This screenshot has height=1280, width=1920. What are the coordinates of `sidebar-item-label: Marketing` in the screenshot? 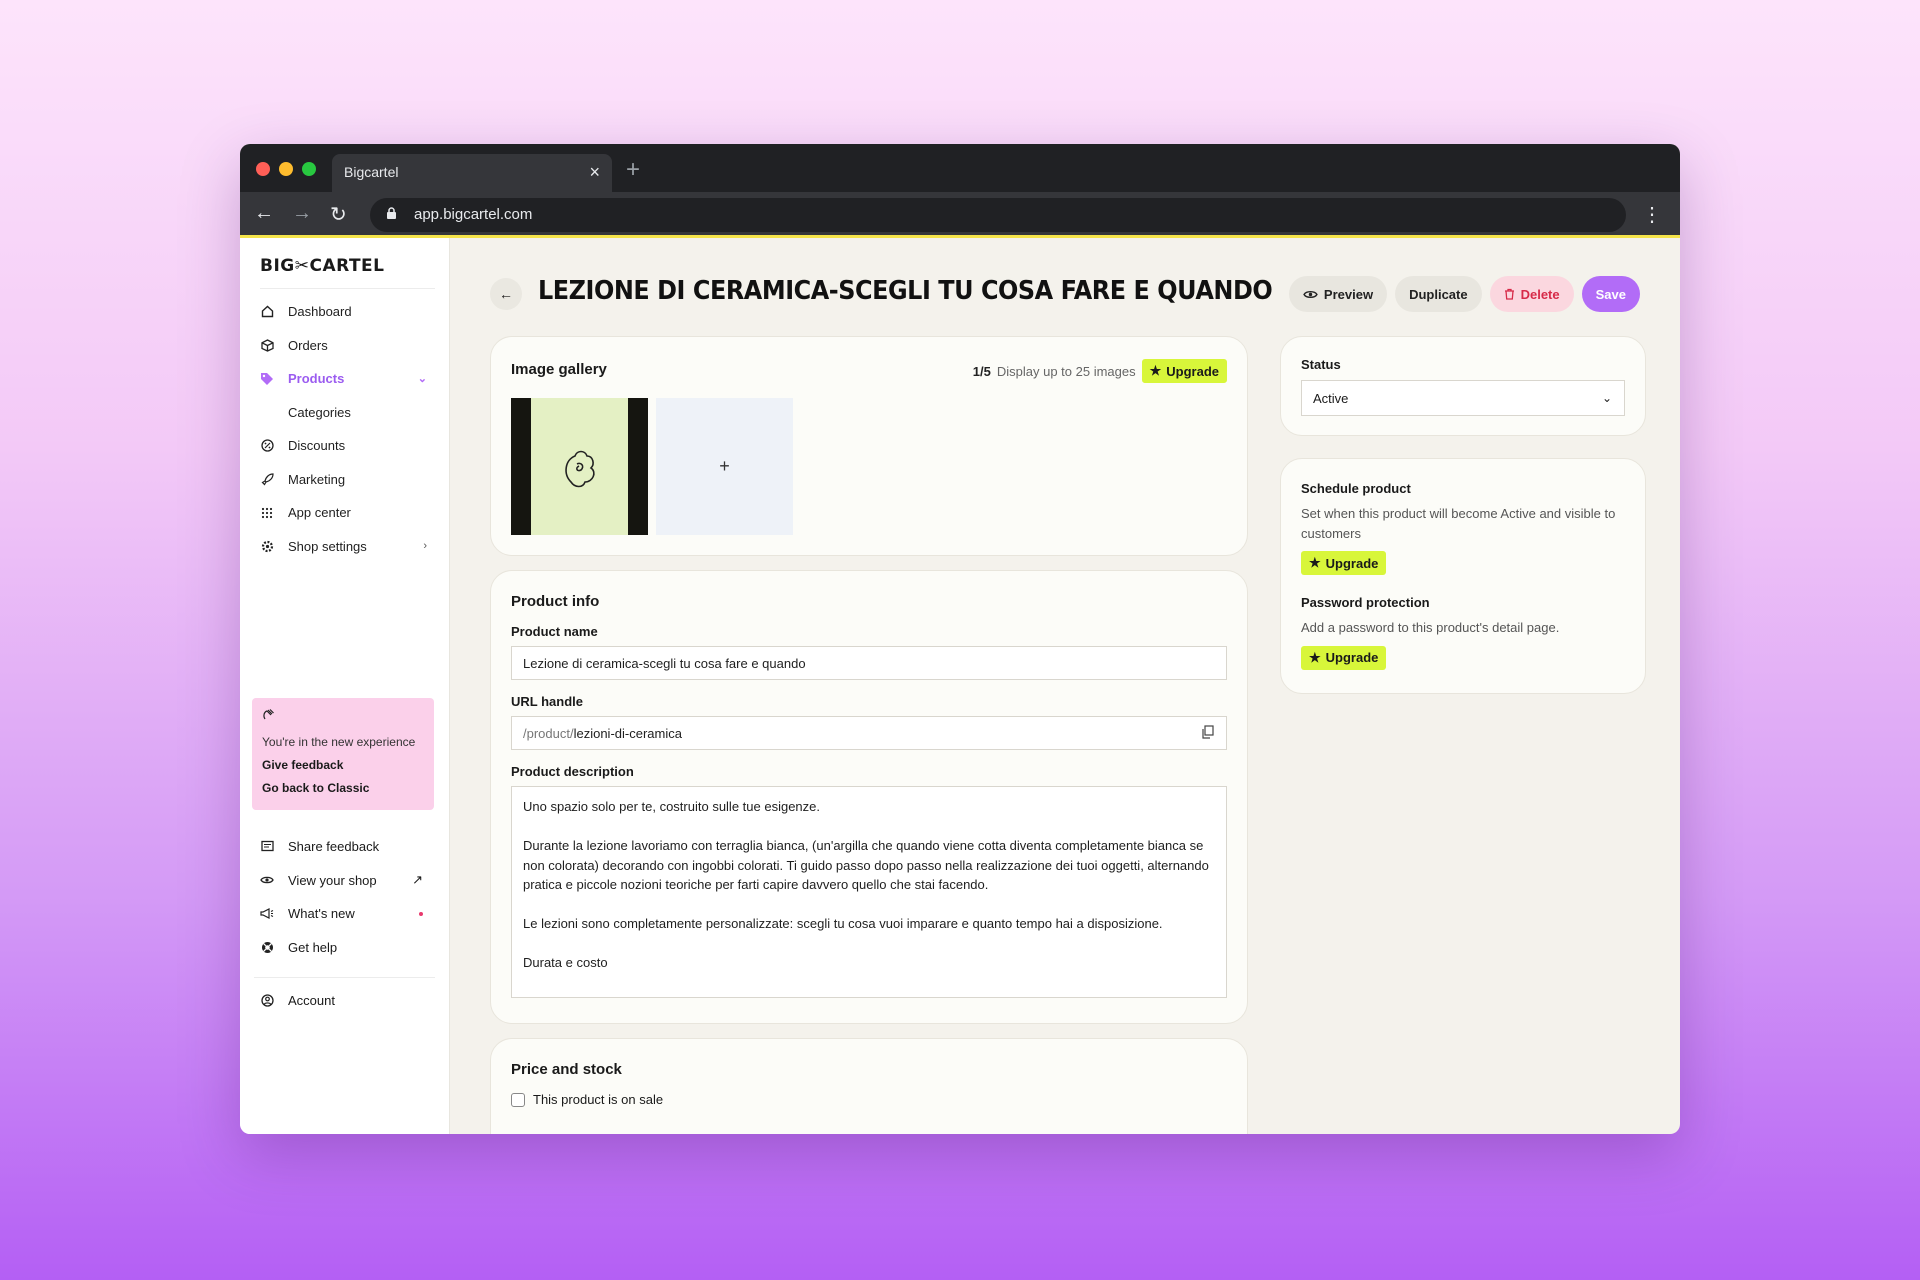 It's located at (317, 479).